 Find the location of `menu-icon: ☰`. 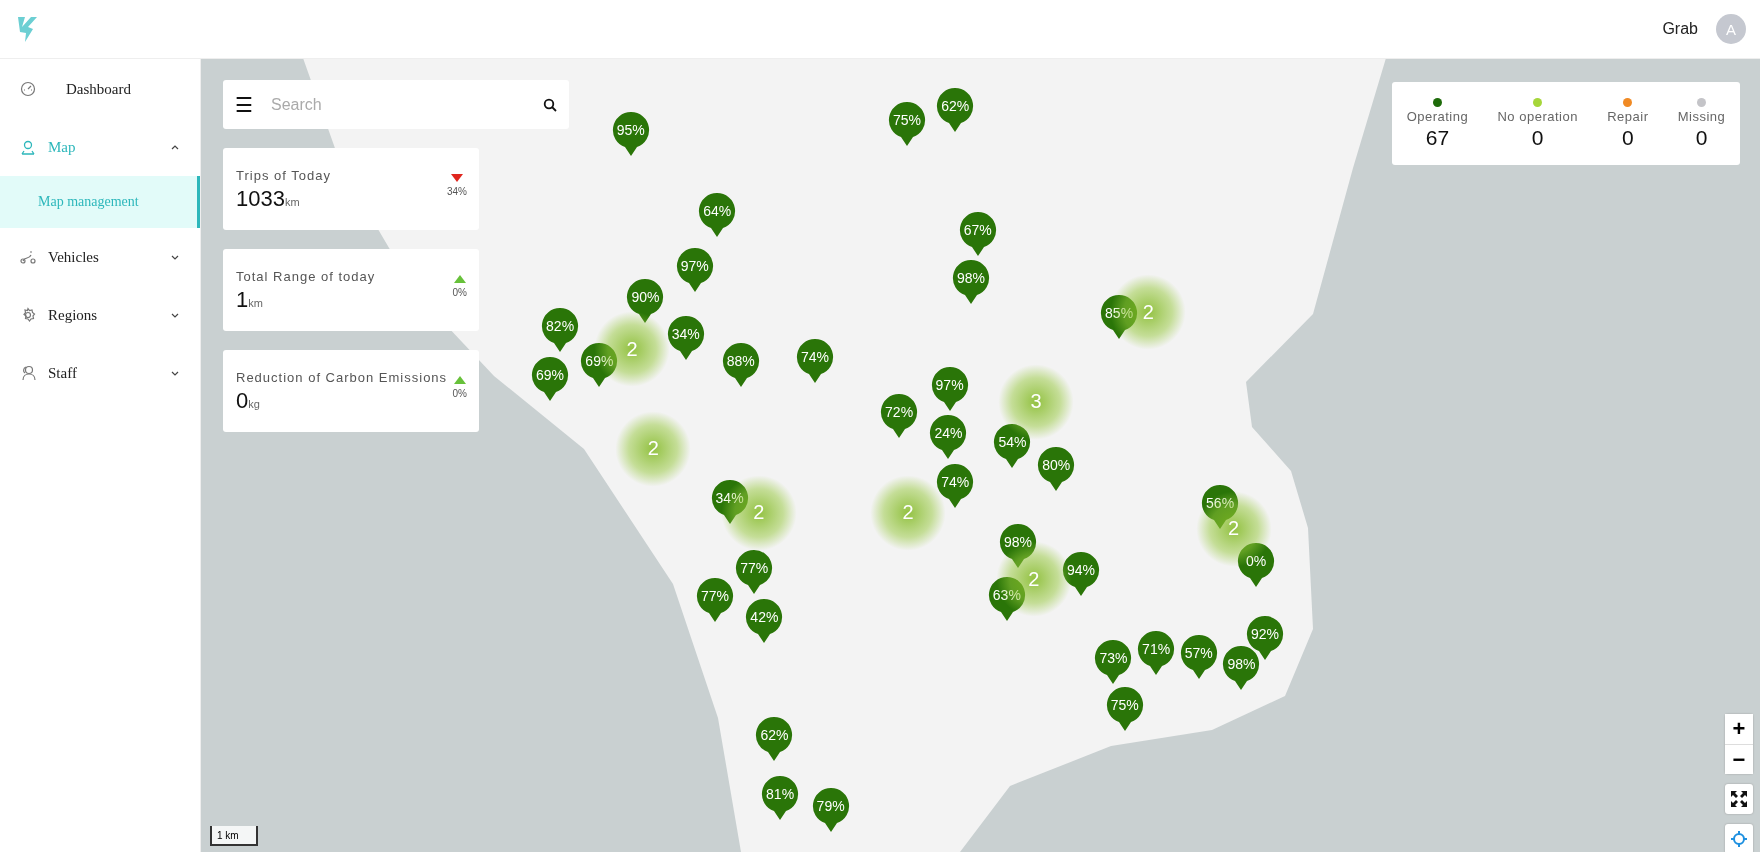

menu-icon: ☰ is located at coordinates (243, 104).